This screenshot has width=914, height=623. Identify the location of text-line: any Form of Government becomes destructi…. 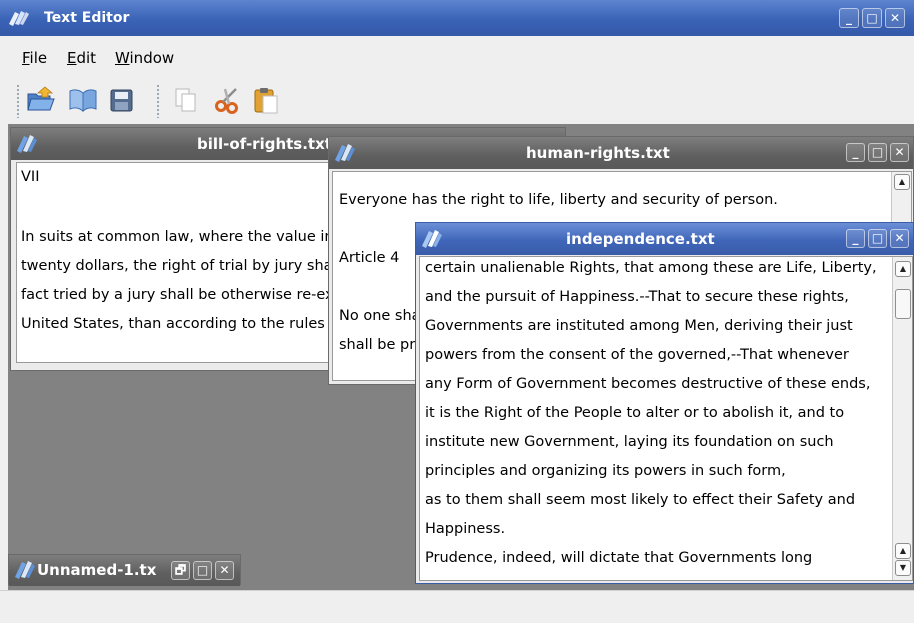
(648, 384).